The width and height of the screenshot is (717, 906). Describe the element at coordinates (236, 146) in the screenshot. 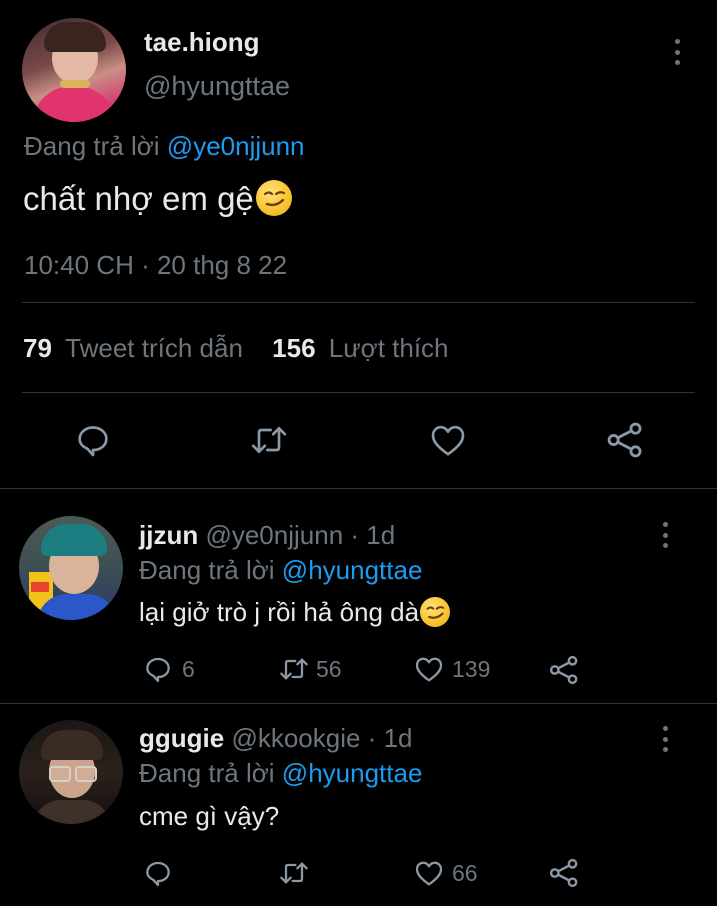

I see `replying-to-link: @ye0njjunn` at that location.